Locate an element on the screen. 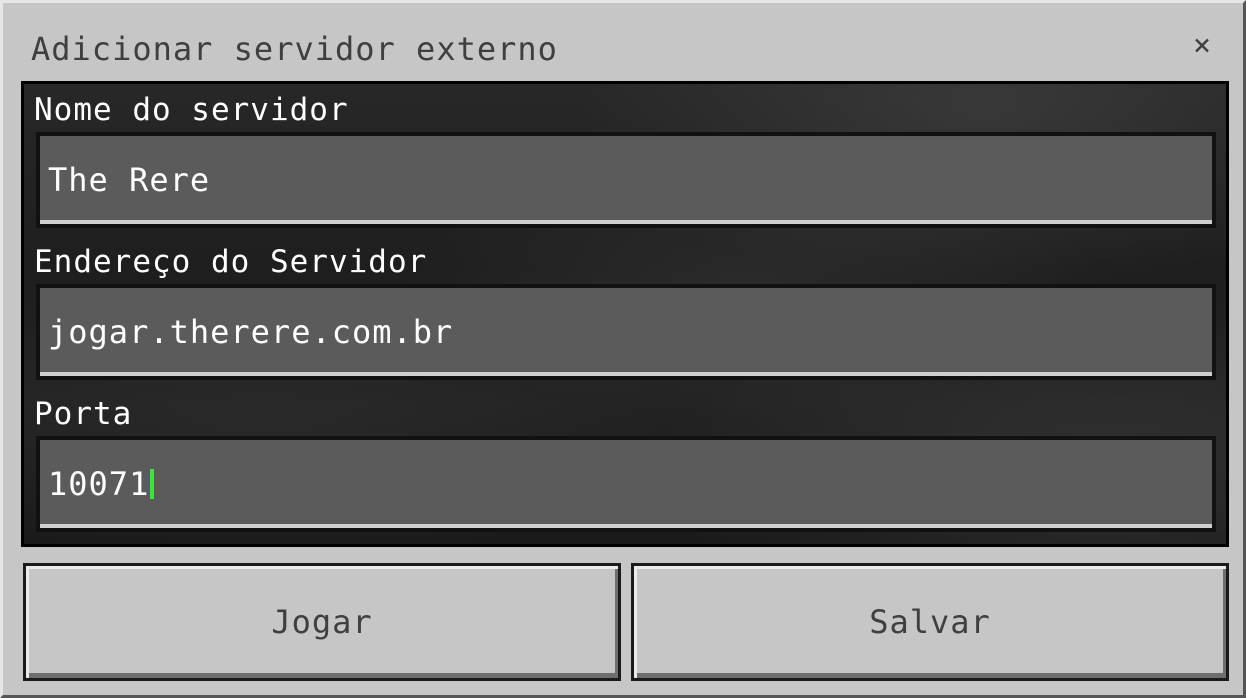  text-caret is located at coordinates (152, 484).